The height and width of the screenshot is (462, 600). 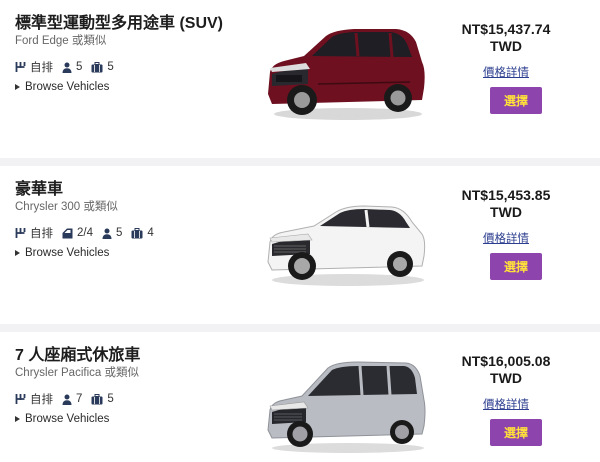 I want to click on price-block: NT$15,437.74 TWD, so click(x=506, y=38).